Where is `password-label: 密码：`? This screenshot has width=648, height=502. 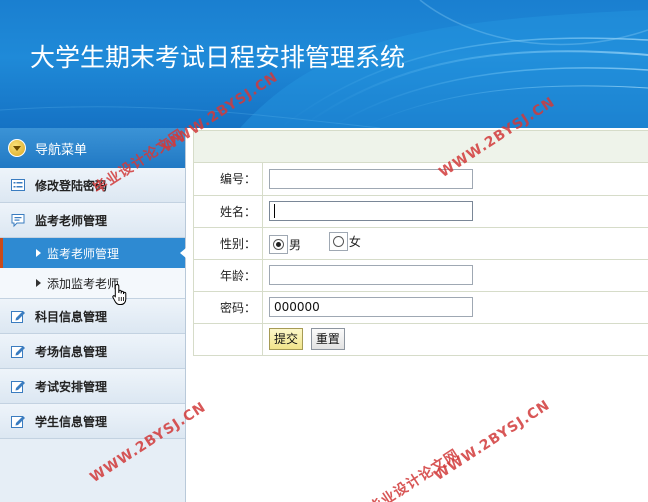 password-label: 密码： is located at coordinates (228, 307).